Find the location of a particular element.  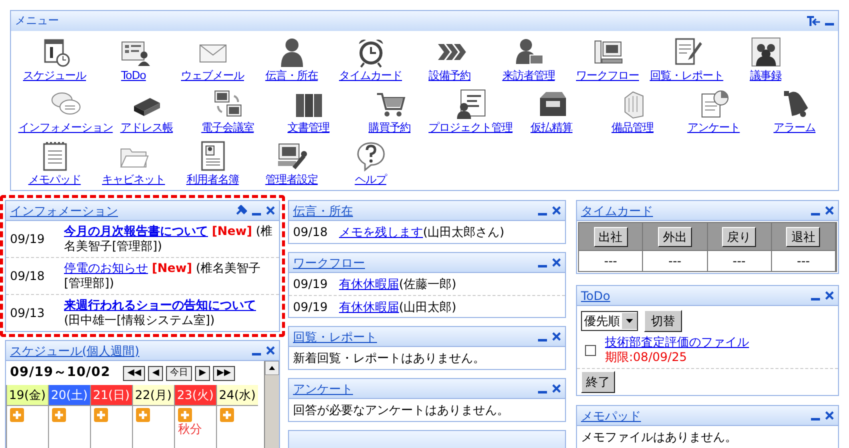

day-header: 19(金) is located at coordinates (27, 395).